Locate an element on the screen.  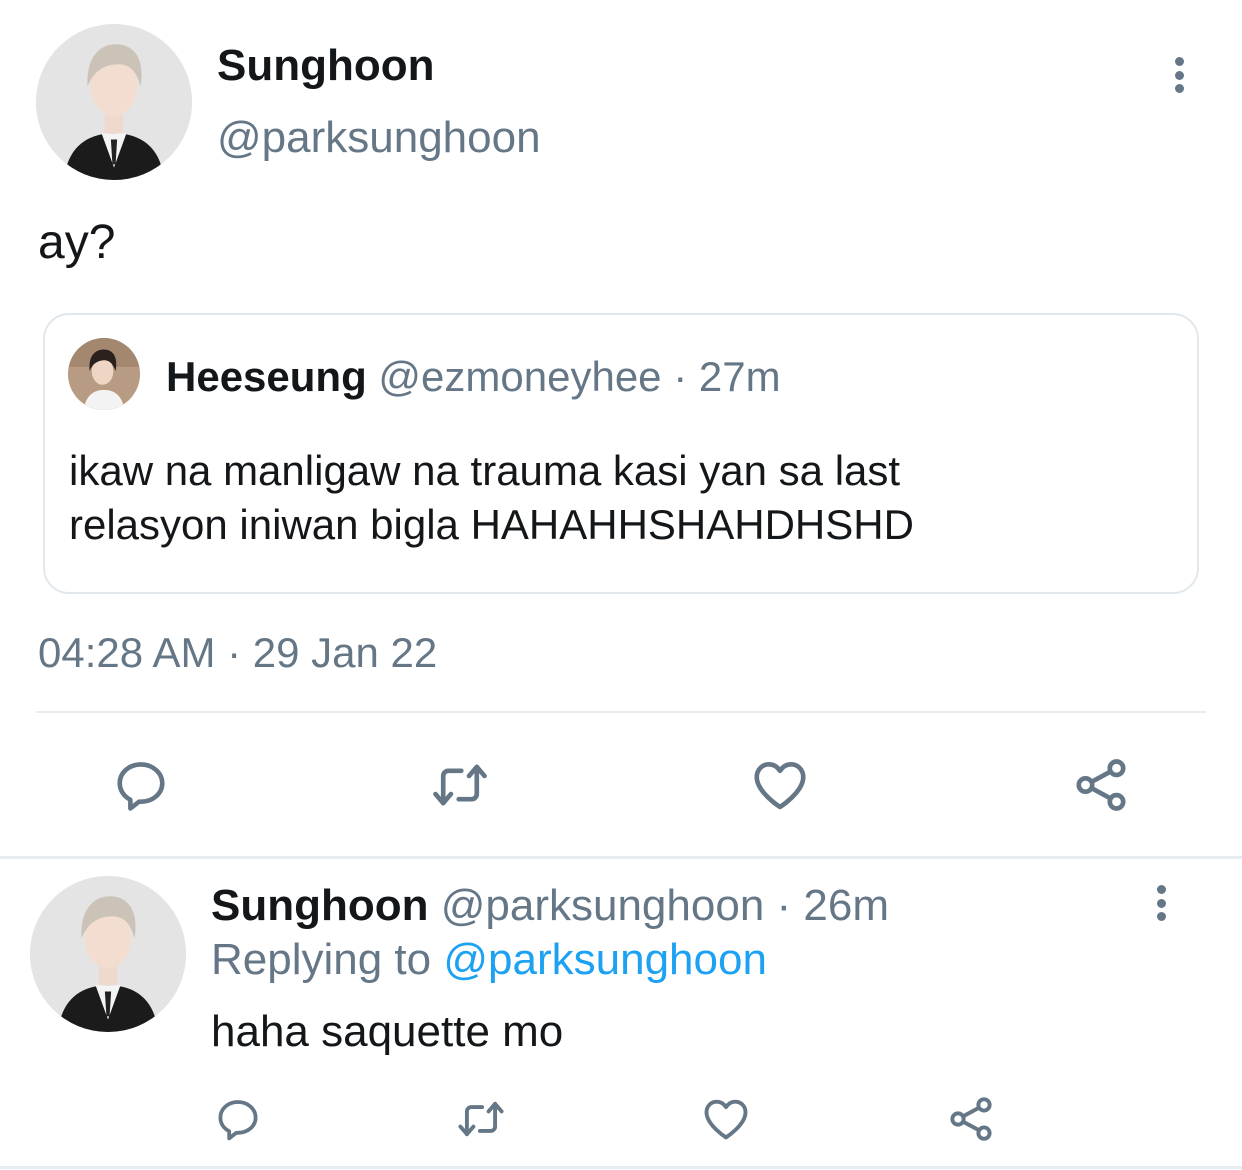
reply-retweet-button is located at coordinates (481, 1119).